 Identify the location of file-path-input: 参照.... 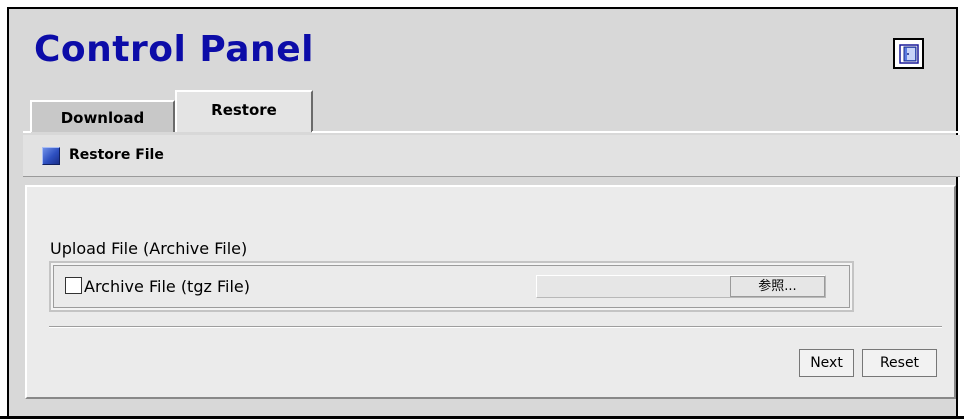
(681, 286).